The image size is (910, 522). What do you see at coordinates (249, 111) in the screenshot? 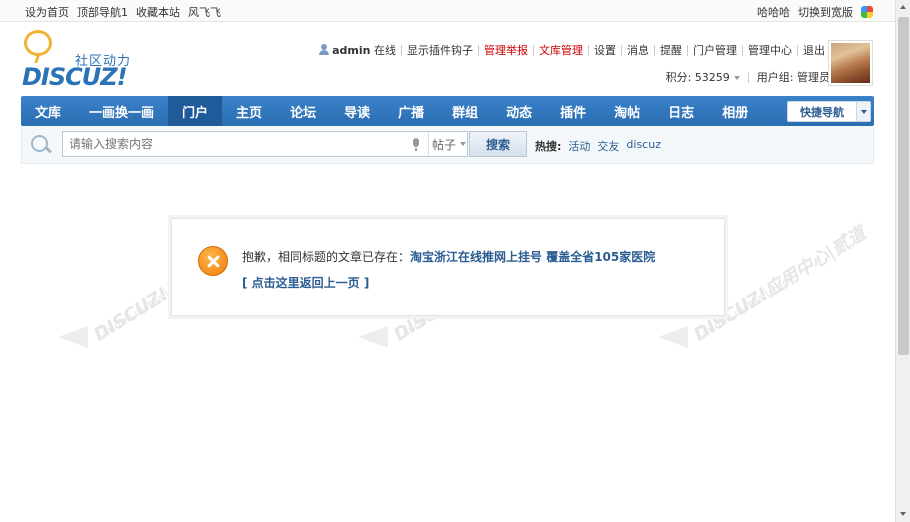
I see `nav-item-home: 主页` at bounding box center [249, 111].